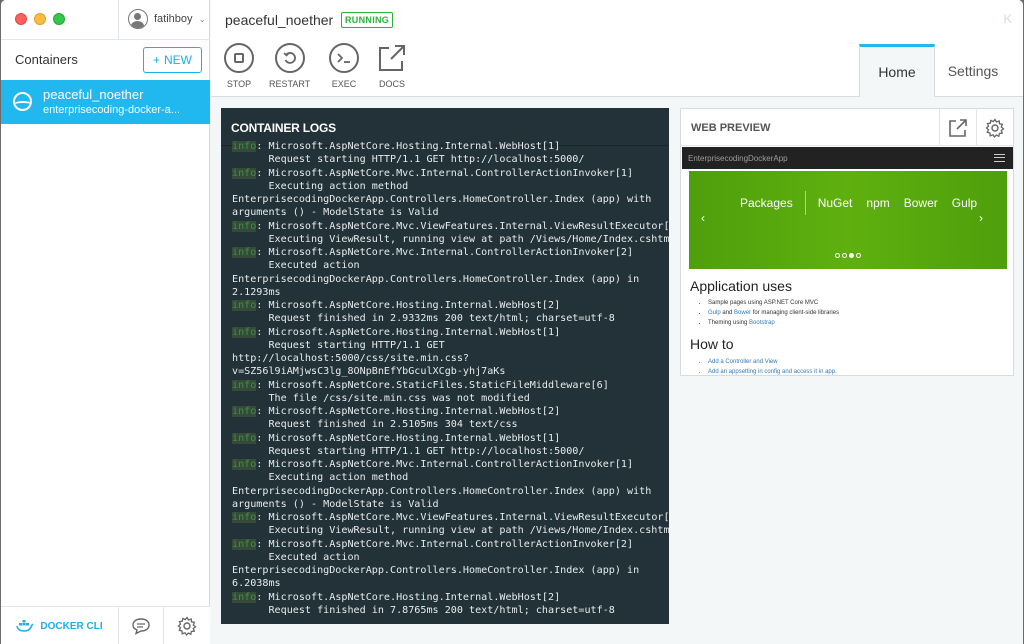 Image resolution: width=1024 pixels, height=644 pixels. Describe the element at coordinates (156, 60) in the screenshot. I see `plus-icon: +` at that location.